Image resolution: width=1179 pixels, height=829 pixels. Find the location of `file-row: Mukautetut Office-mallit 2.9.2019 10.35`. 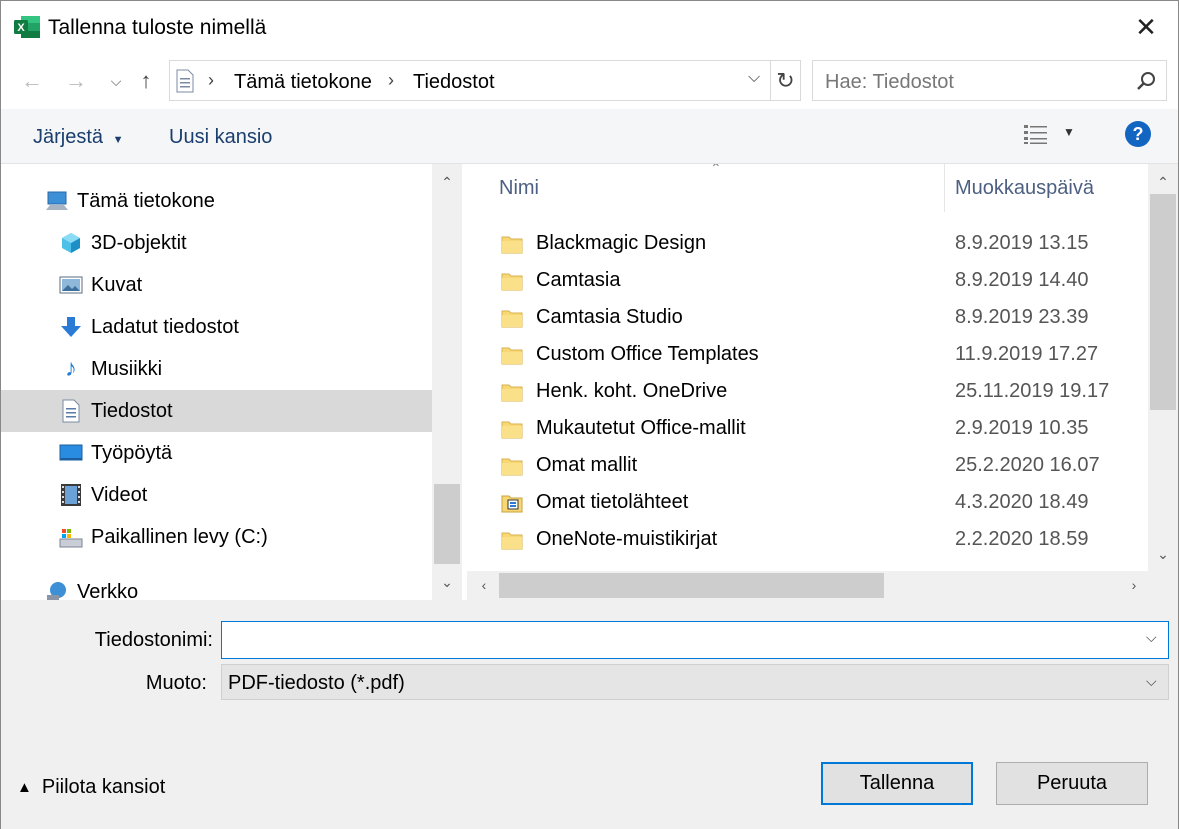

file-row: Mukautetut Office-mallit 2.9.2019 10.35 is located at coordinates (807, 429).